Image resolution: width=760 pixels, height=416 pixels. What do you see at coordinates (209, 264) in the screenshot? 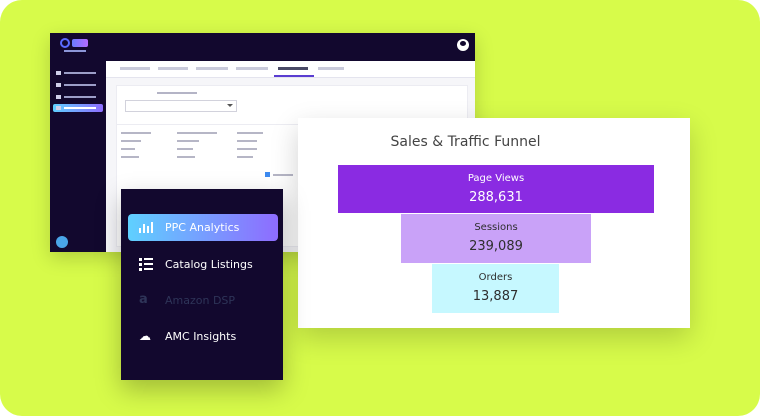
I see `menu-item-label: Catalog Listings` at bounding box center [209, 264].